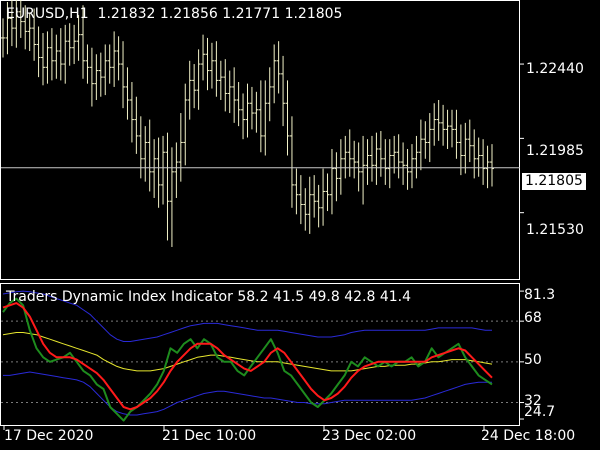 Image resolution: width=600 pixels, height=450 pixels. Describe the element at coordinates (369, 436) in the screenshot. I see `time-axis-label: 23 Dec 02:00` at that location.